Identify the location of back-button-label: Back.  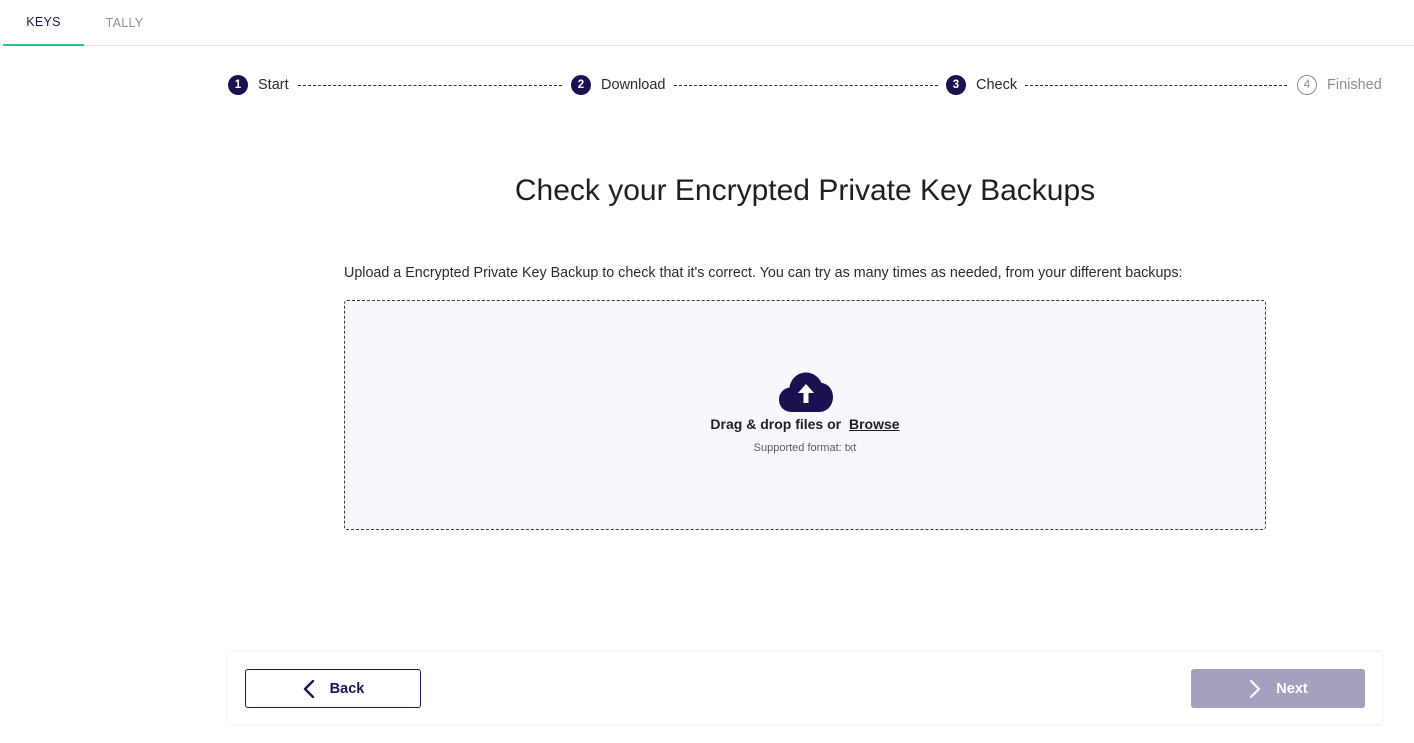
(347, 688).